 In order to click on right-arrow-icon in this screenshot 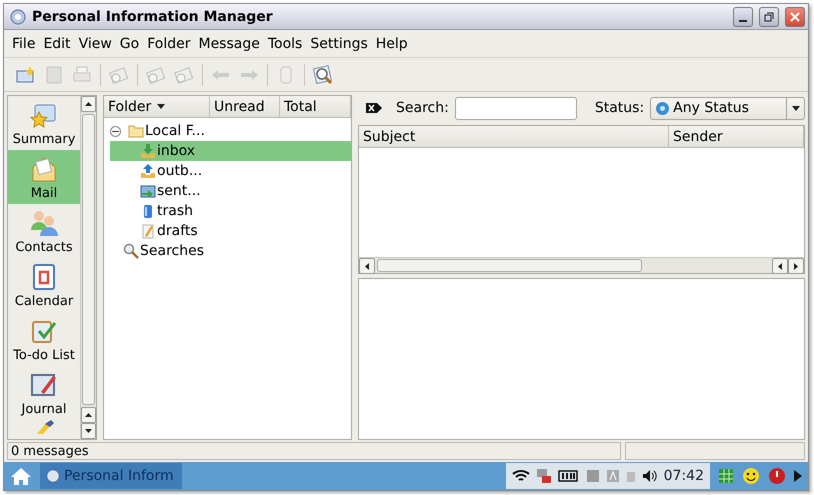, I will do `click(796, 266)`.